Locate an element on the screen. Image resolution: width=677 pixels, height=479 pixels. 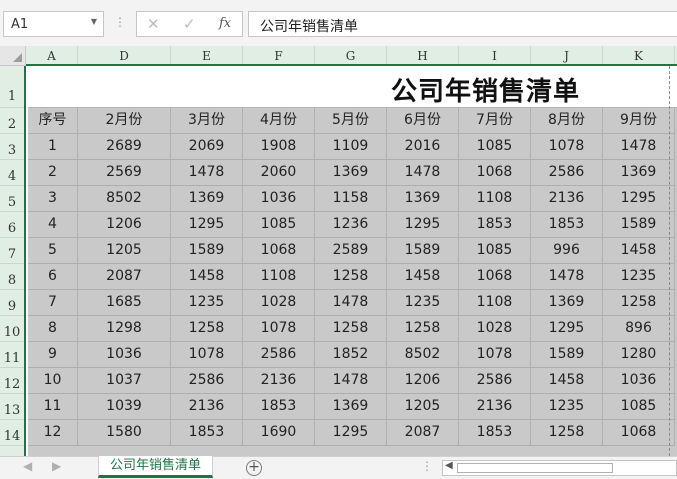
row-header-7: 7 is located at coordinates (12, 251).